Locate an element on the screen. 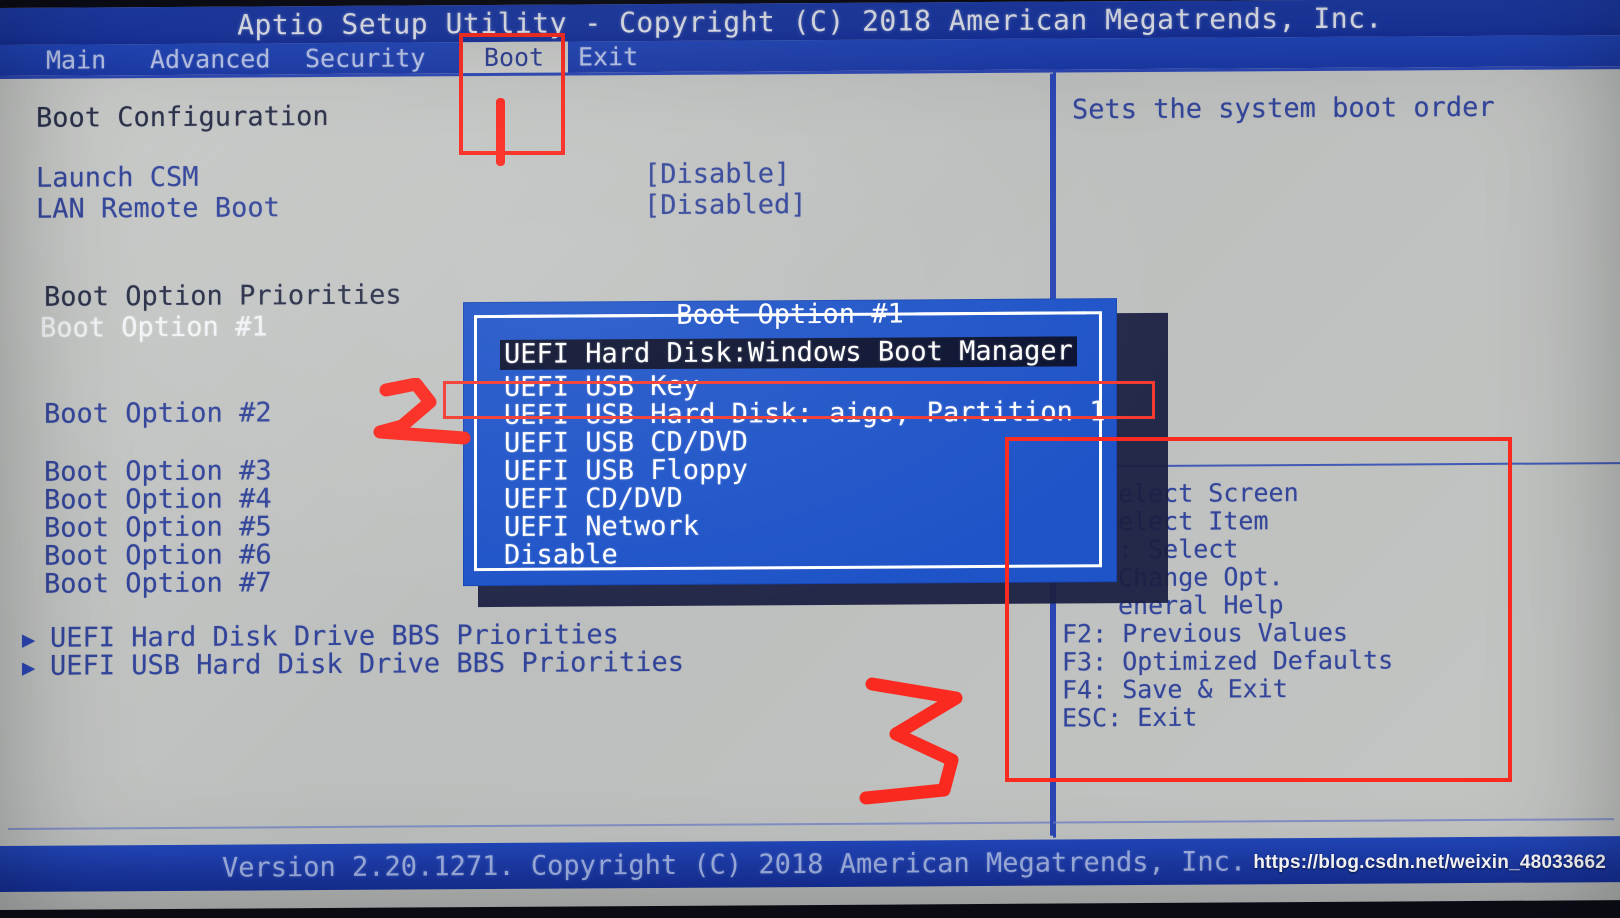  dialog-option-uefi-usb-cd-dvd: UEFI USB CD/DVD is located at coordinates (626, 442).